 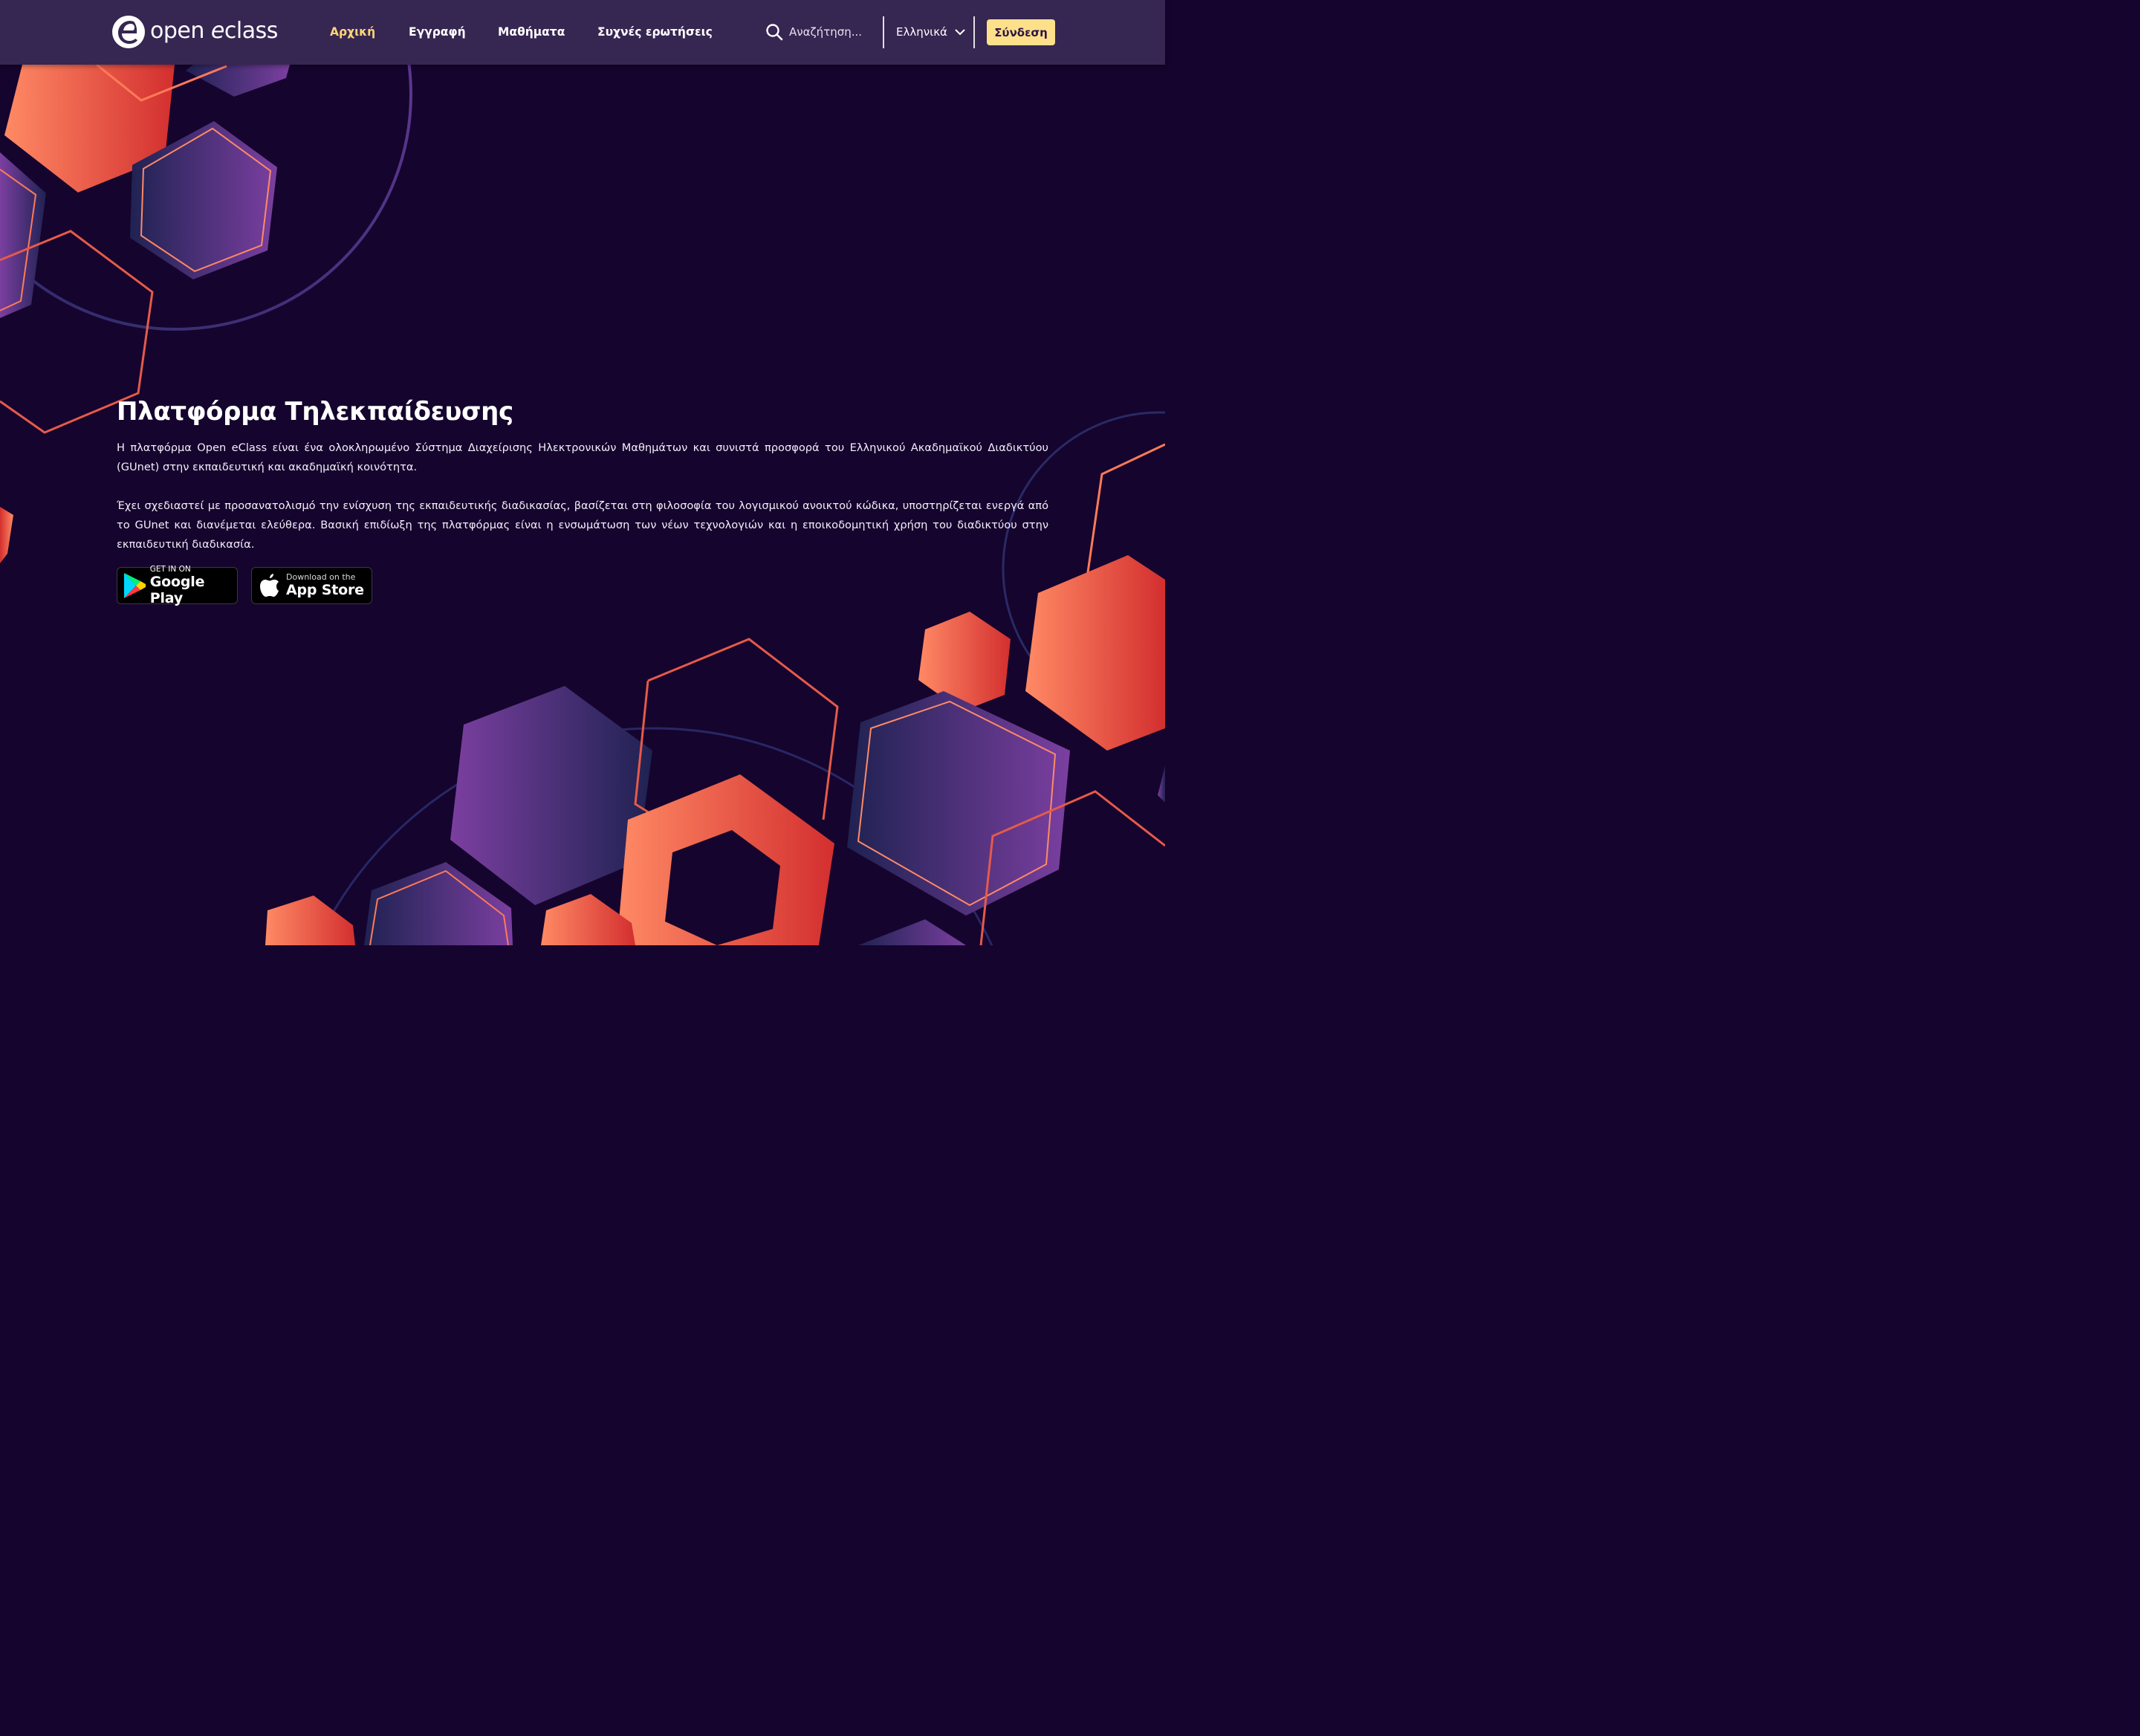 I want to click on page-title: Πλατφόρμα Τηλεκπαίδευσης, so click(x=315, y=412).